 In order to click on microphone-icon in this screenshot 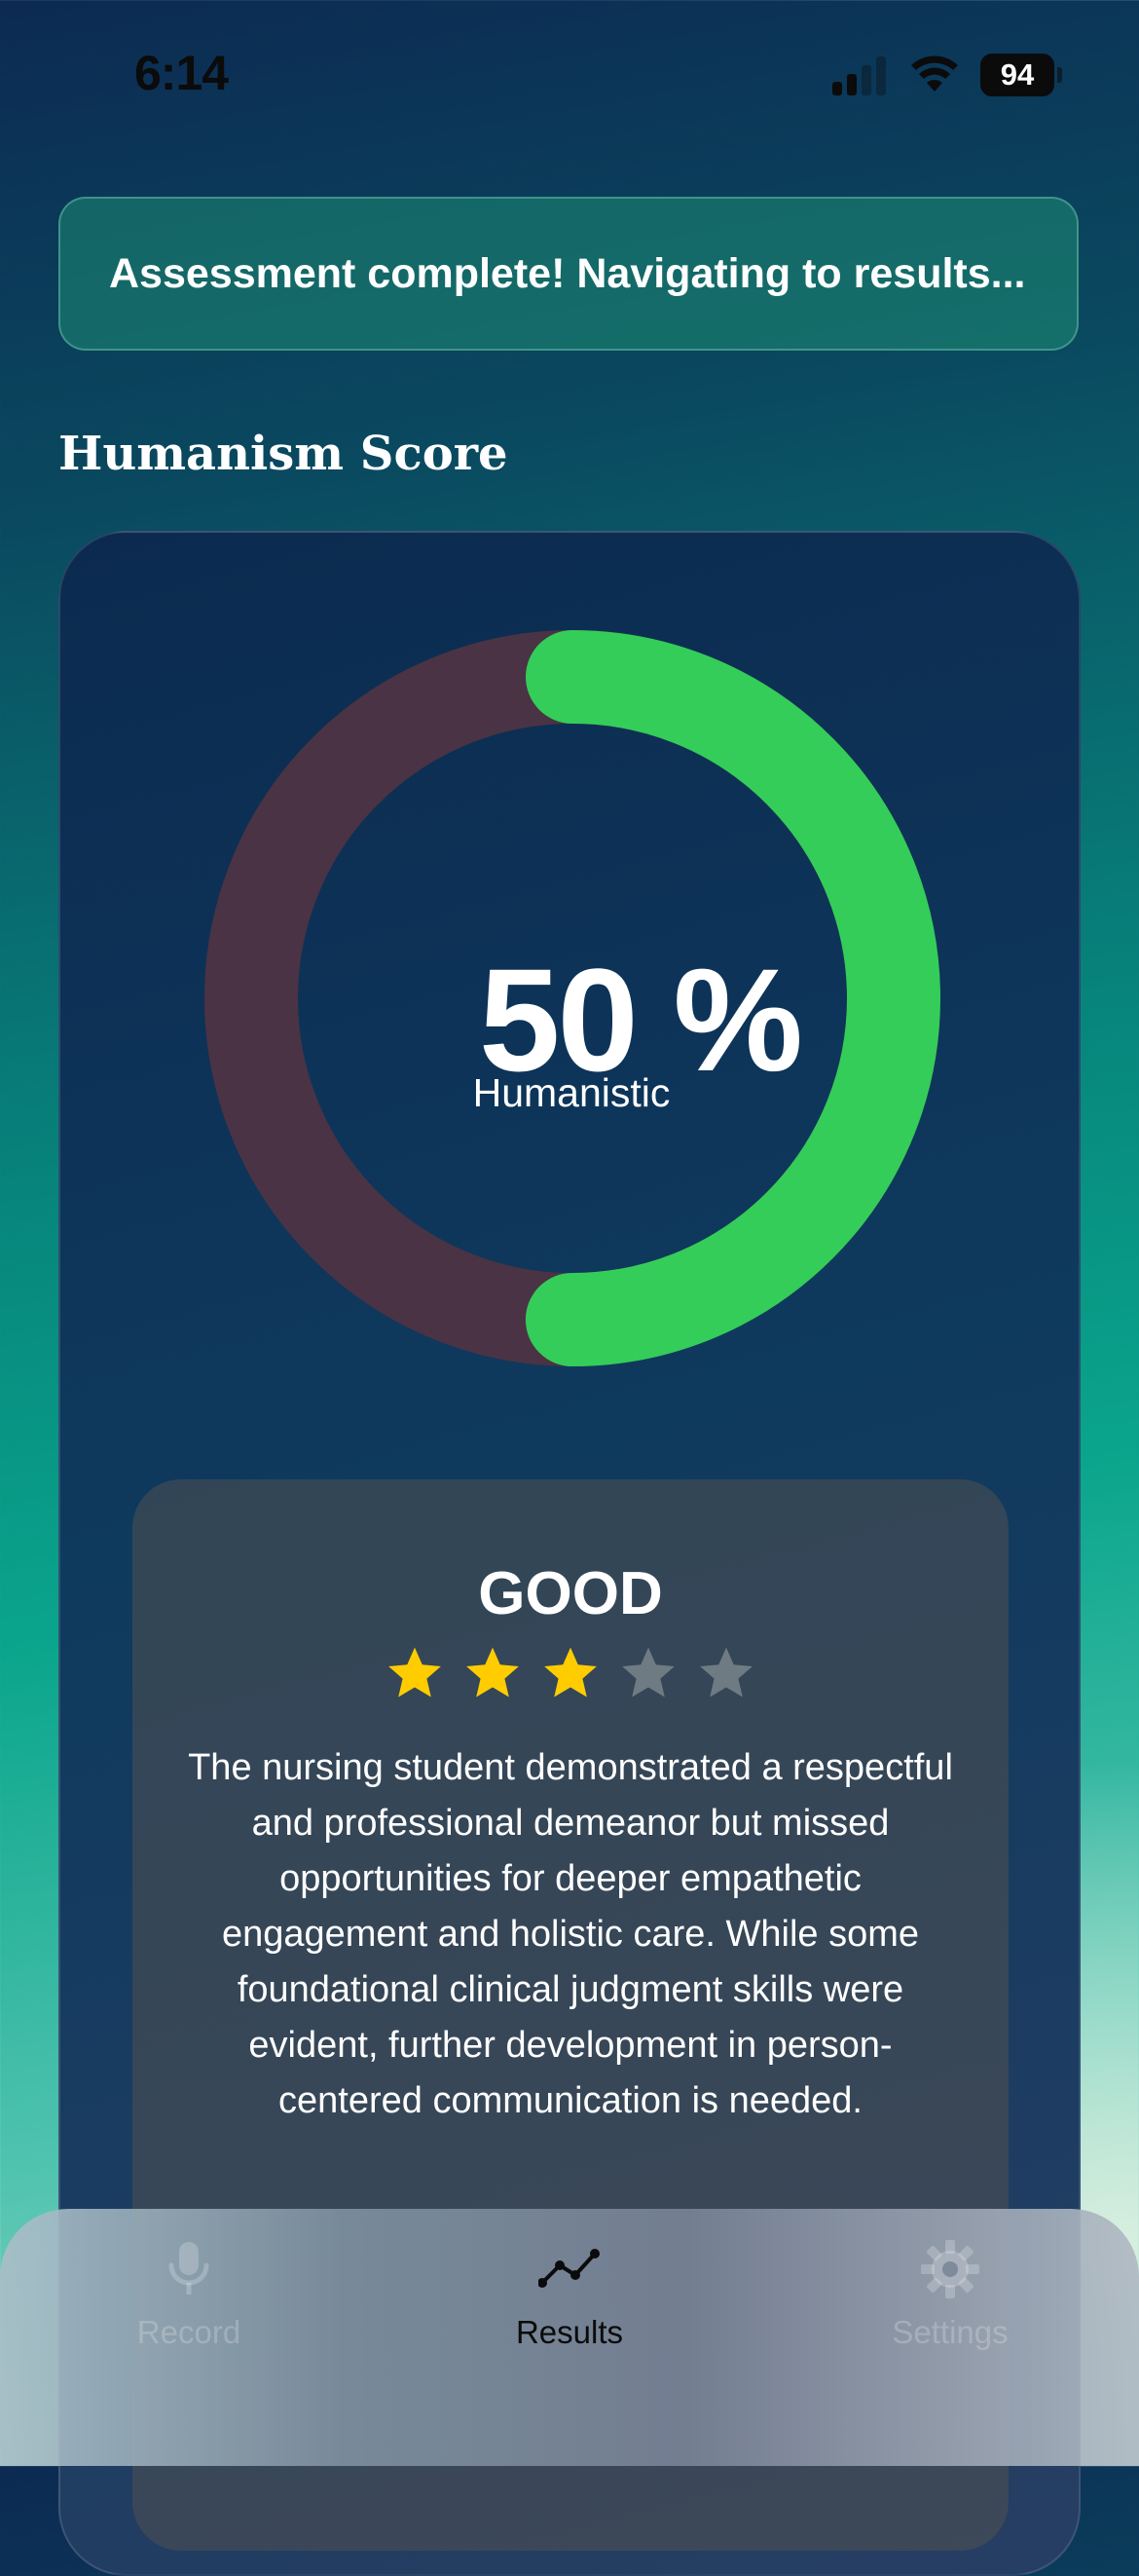, I will do `click(188, 2268)`.